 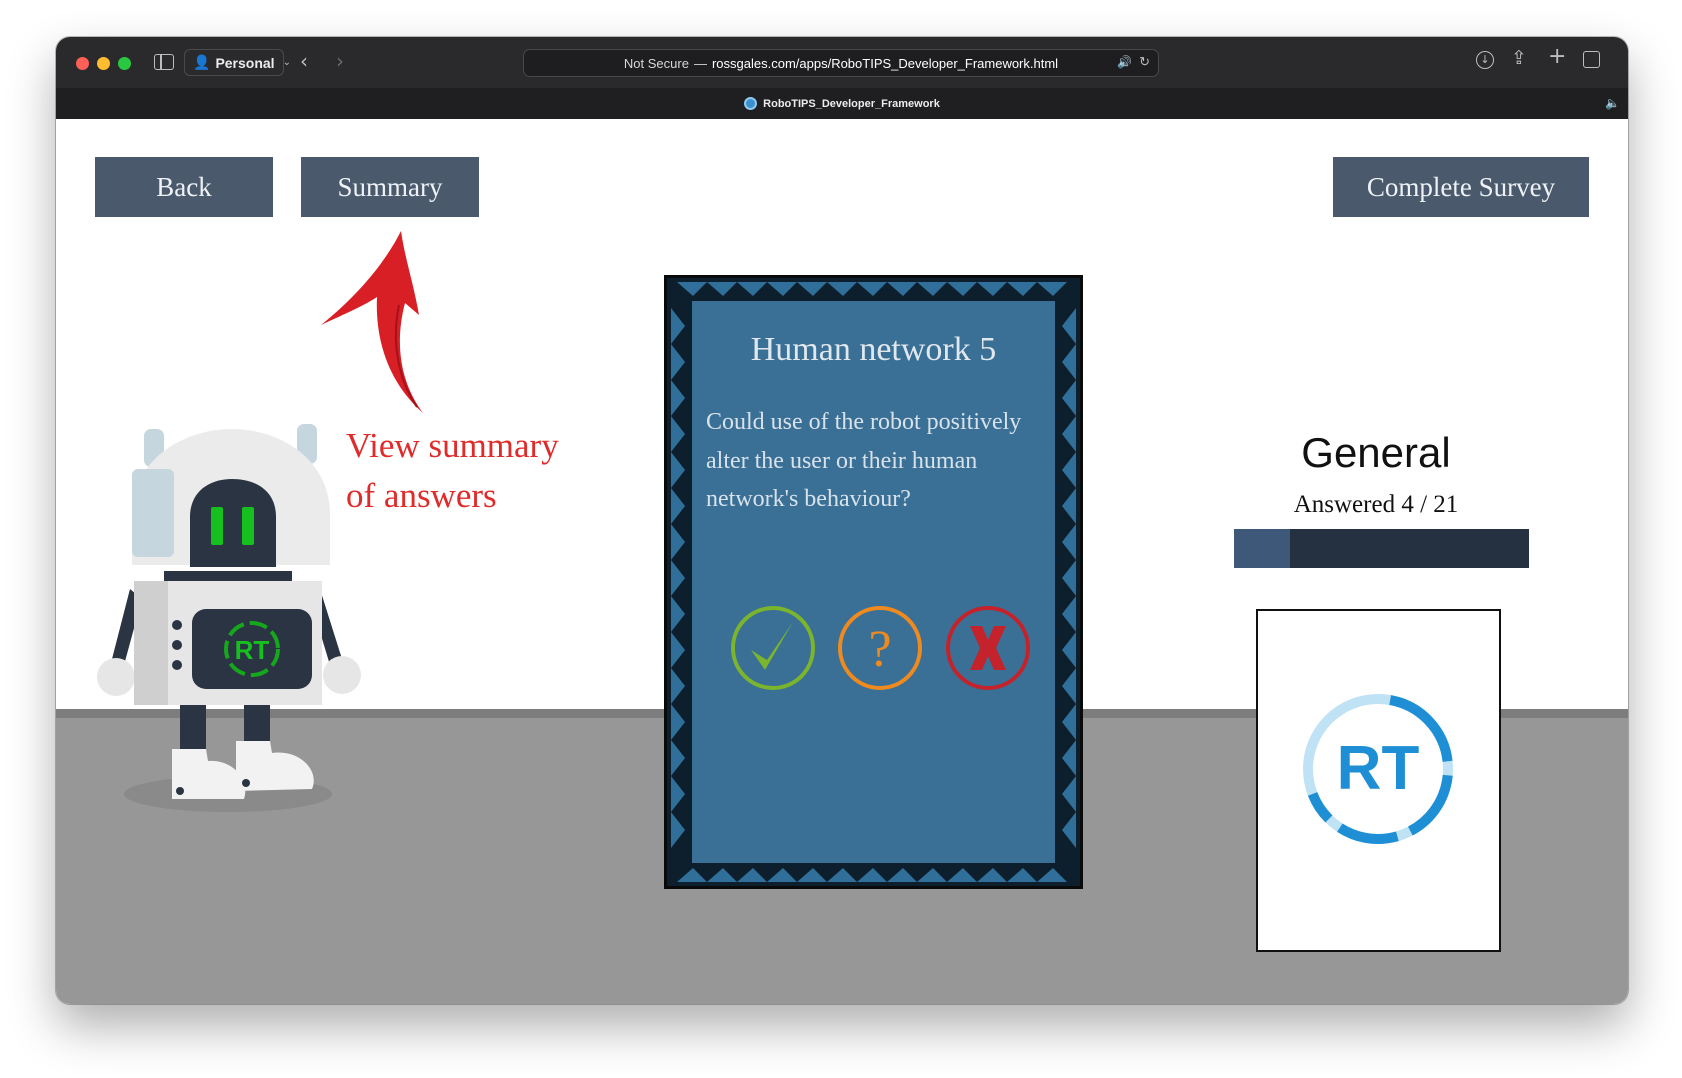 What do you see at coordinates (184, 187) in the screenshot?
I see `back-button: Back` at bounding box center [184, 187].